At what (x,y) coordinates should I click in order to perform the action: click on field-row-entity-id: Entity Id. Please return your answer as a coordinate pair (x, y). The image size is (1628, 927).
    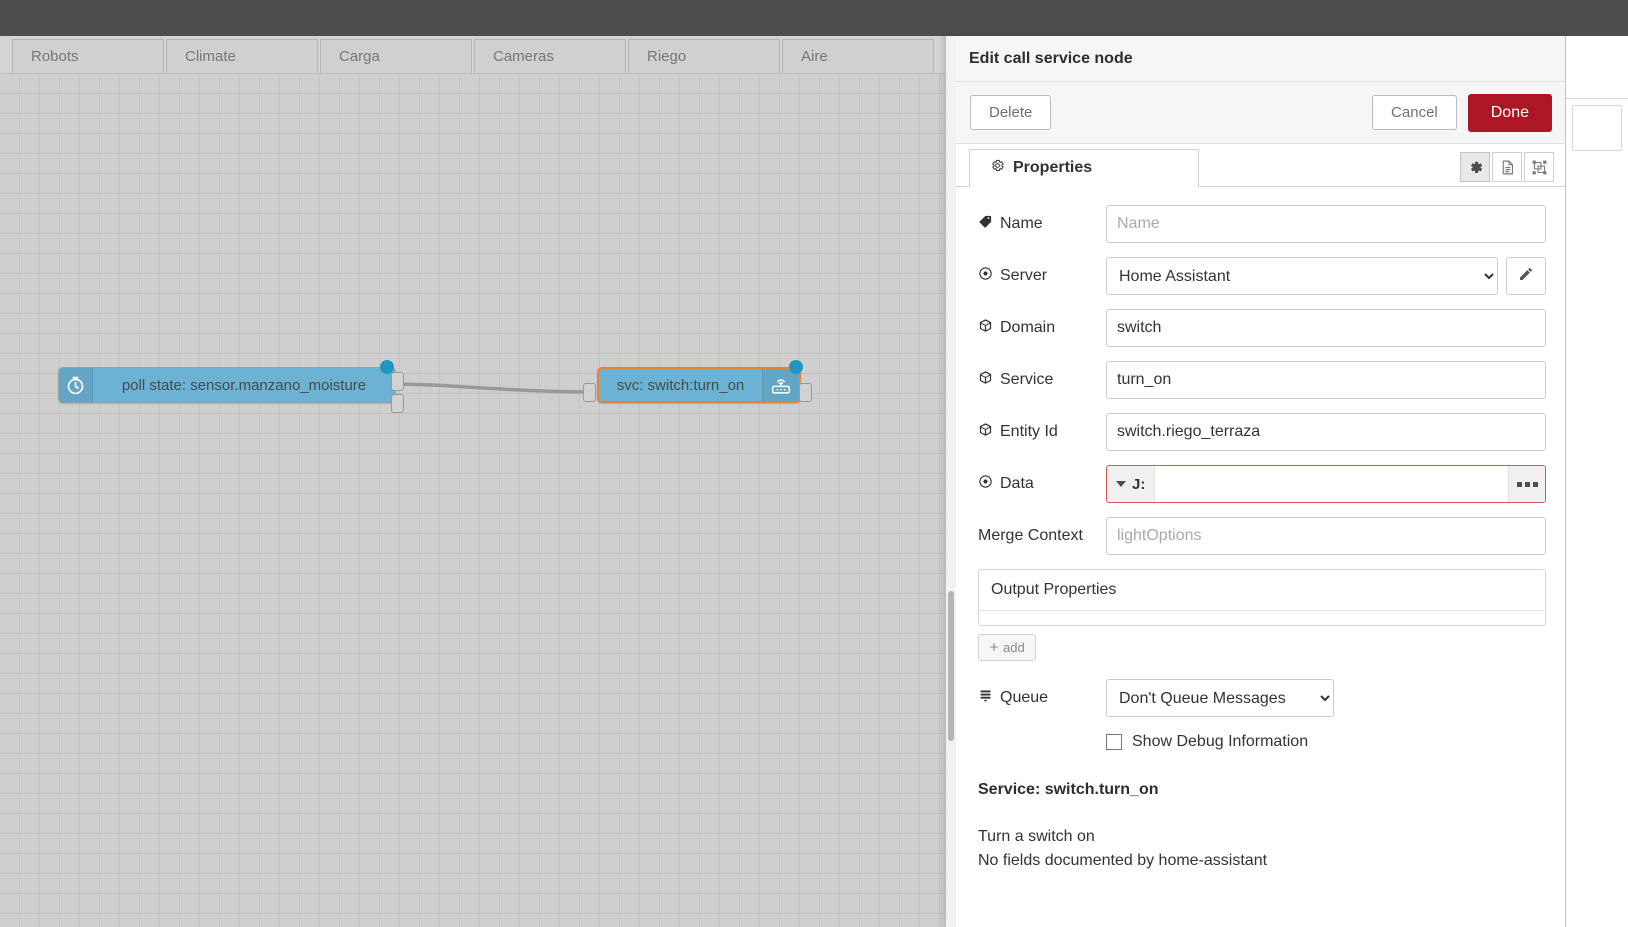
    Looking at the image, I should click on (1262, 432).